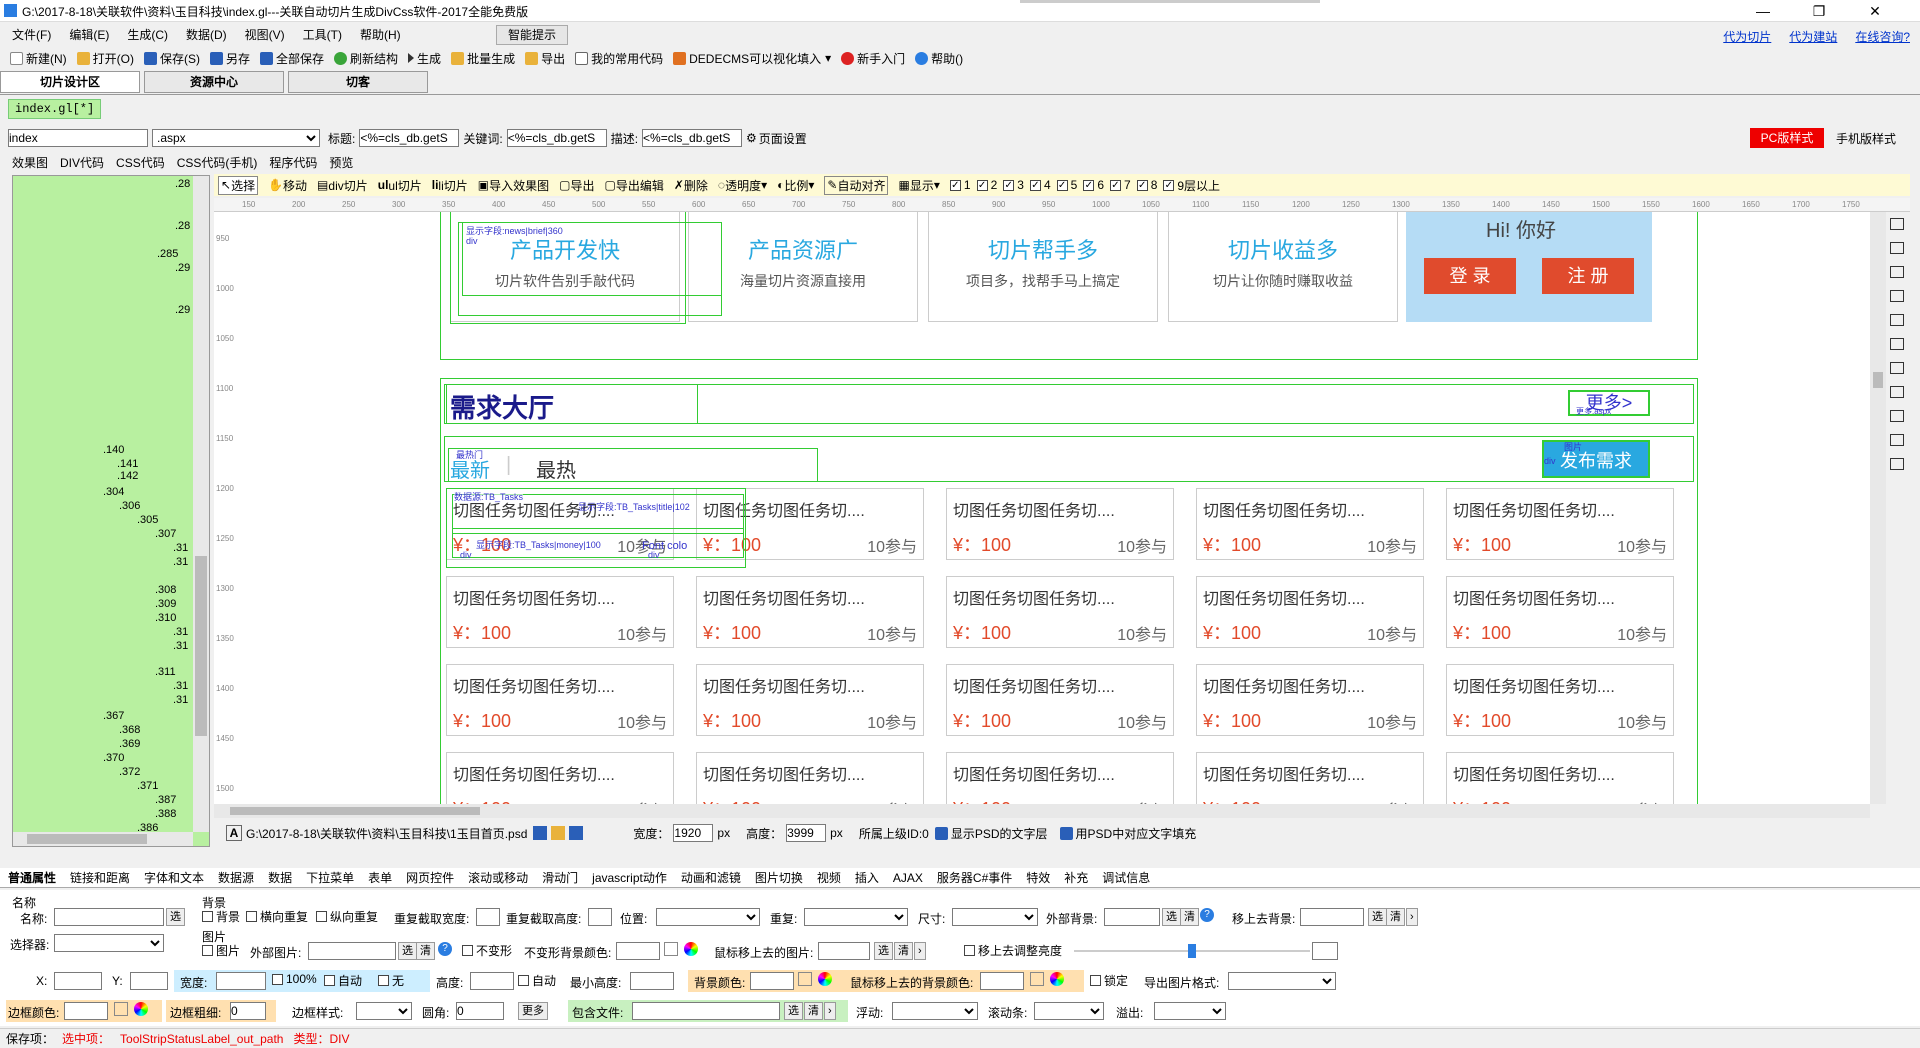  I want to click on batch-generate-button: 批量生成, so click(483, 58).